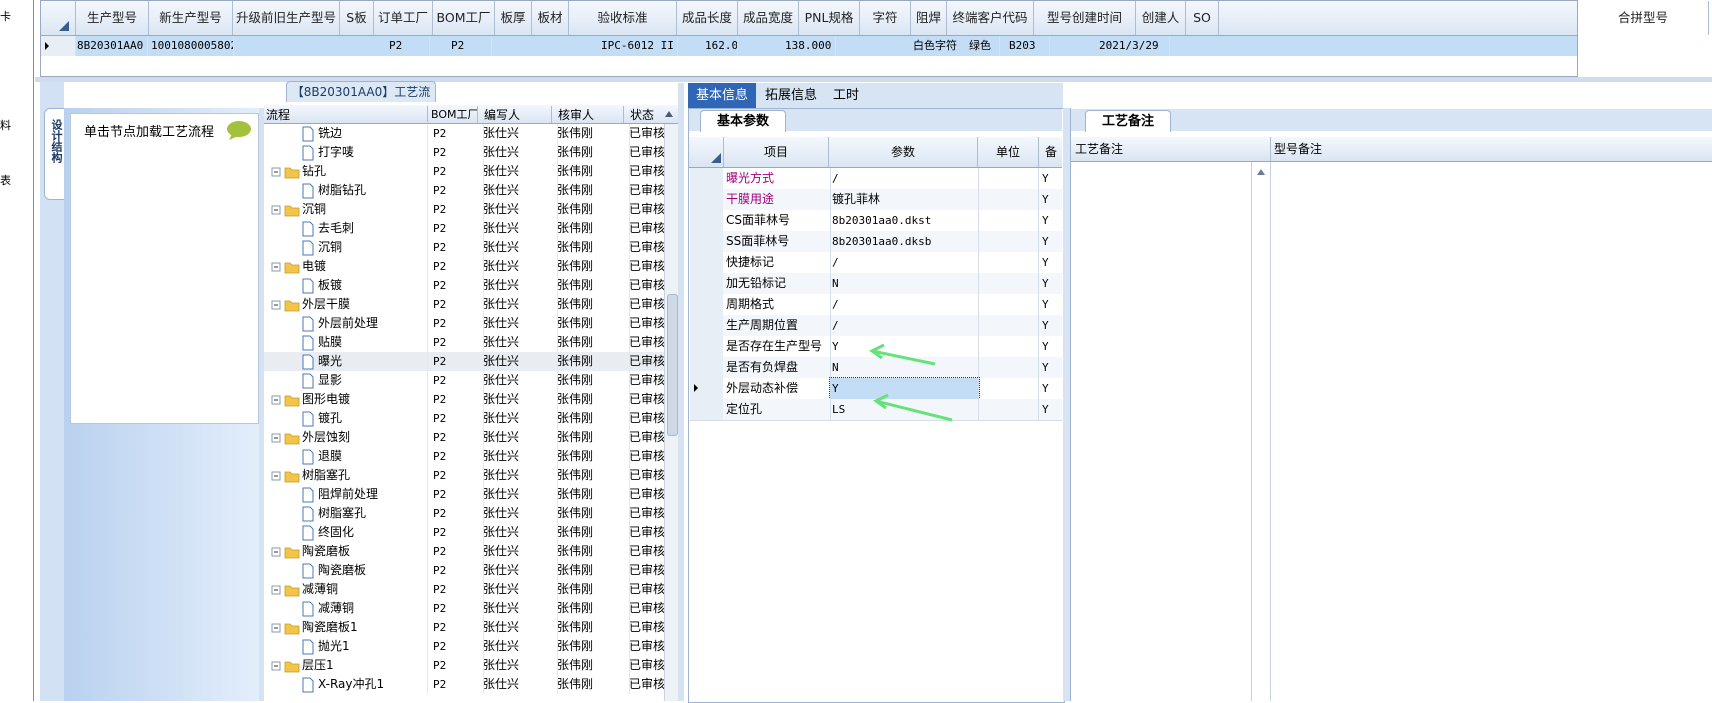 Image resolution: width=1712 pixels, height=703 pixels. Describe the element at coordinates (877, 263) in the screenshot. I see `params-row: 快捷标记 / Y` at that location.